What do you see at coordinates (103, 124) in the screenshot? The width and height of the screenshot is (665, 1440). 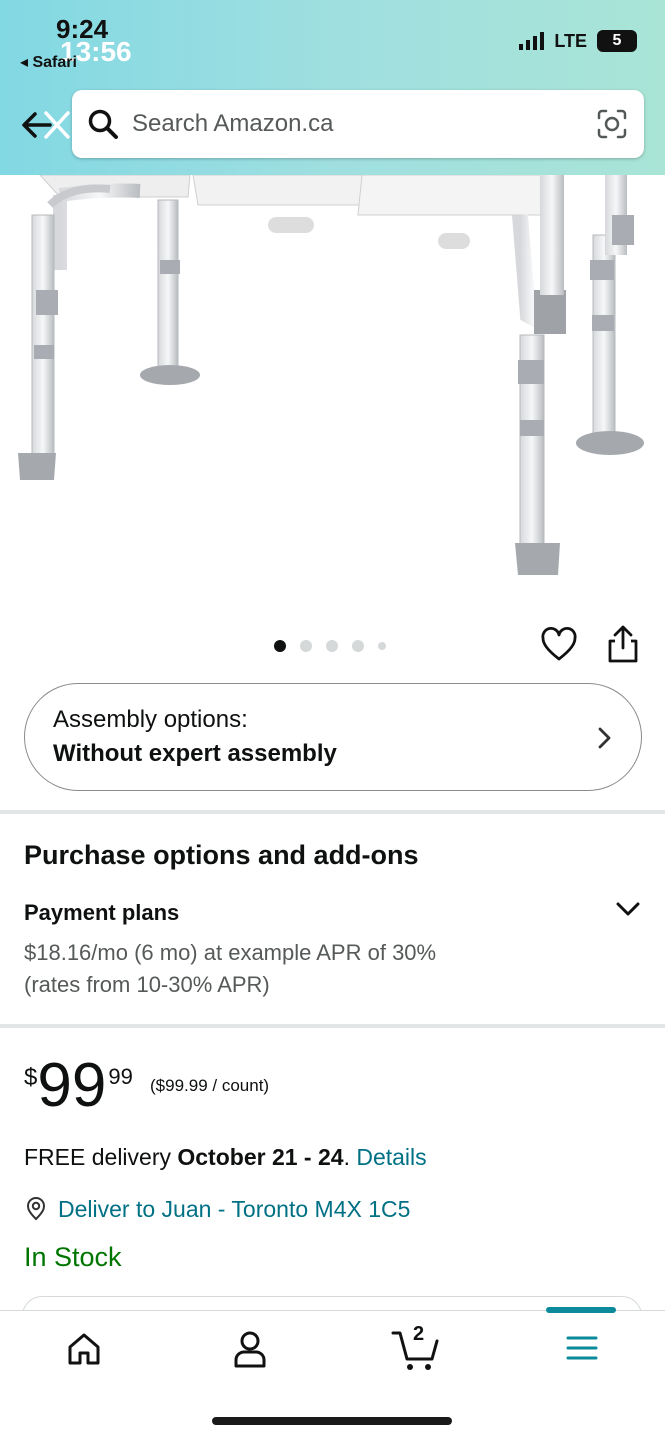 I see `search-icon` at bounding box center [103, 124].